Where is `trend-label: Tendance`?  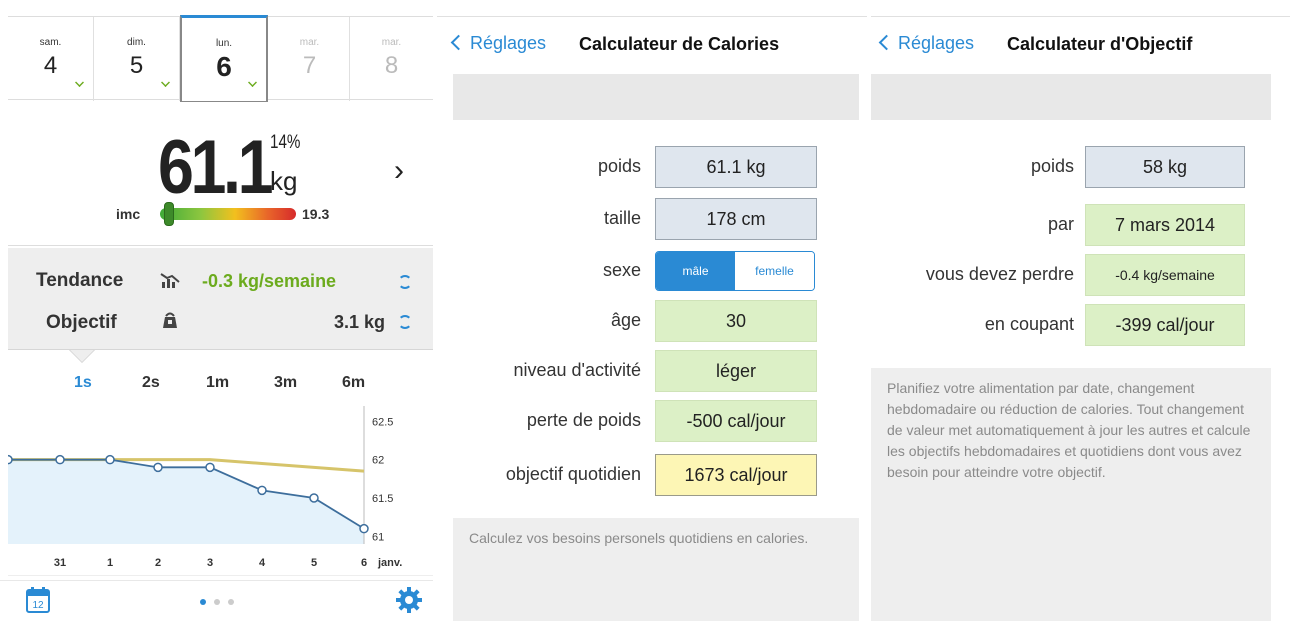 trend-label: Tendance is located at coordinates (80, 280).